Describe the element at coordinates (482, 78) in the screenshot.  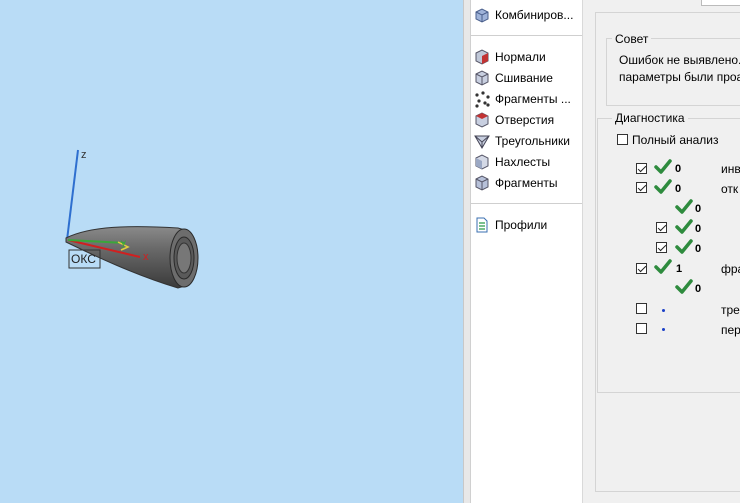
I see `stitching-icon` at that location.